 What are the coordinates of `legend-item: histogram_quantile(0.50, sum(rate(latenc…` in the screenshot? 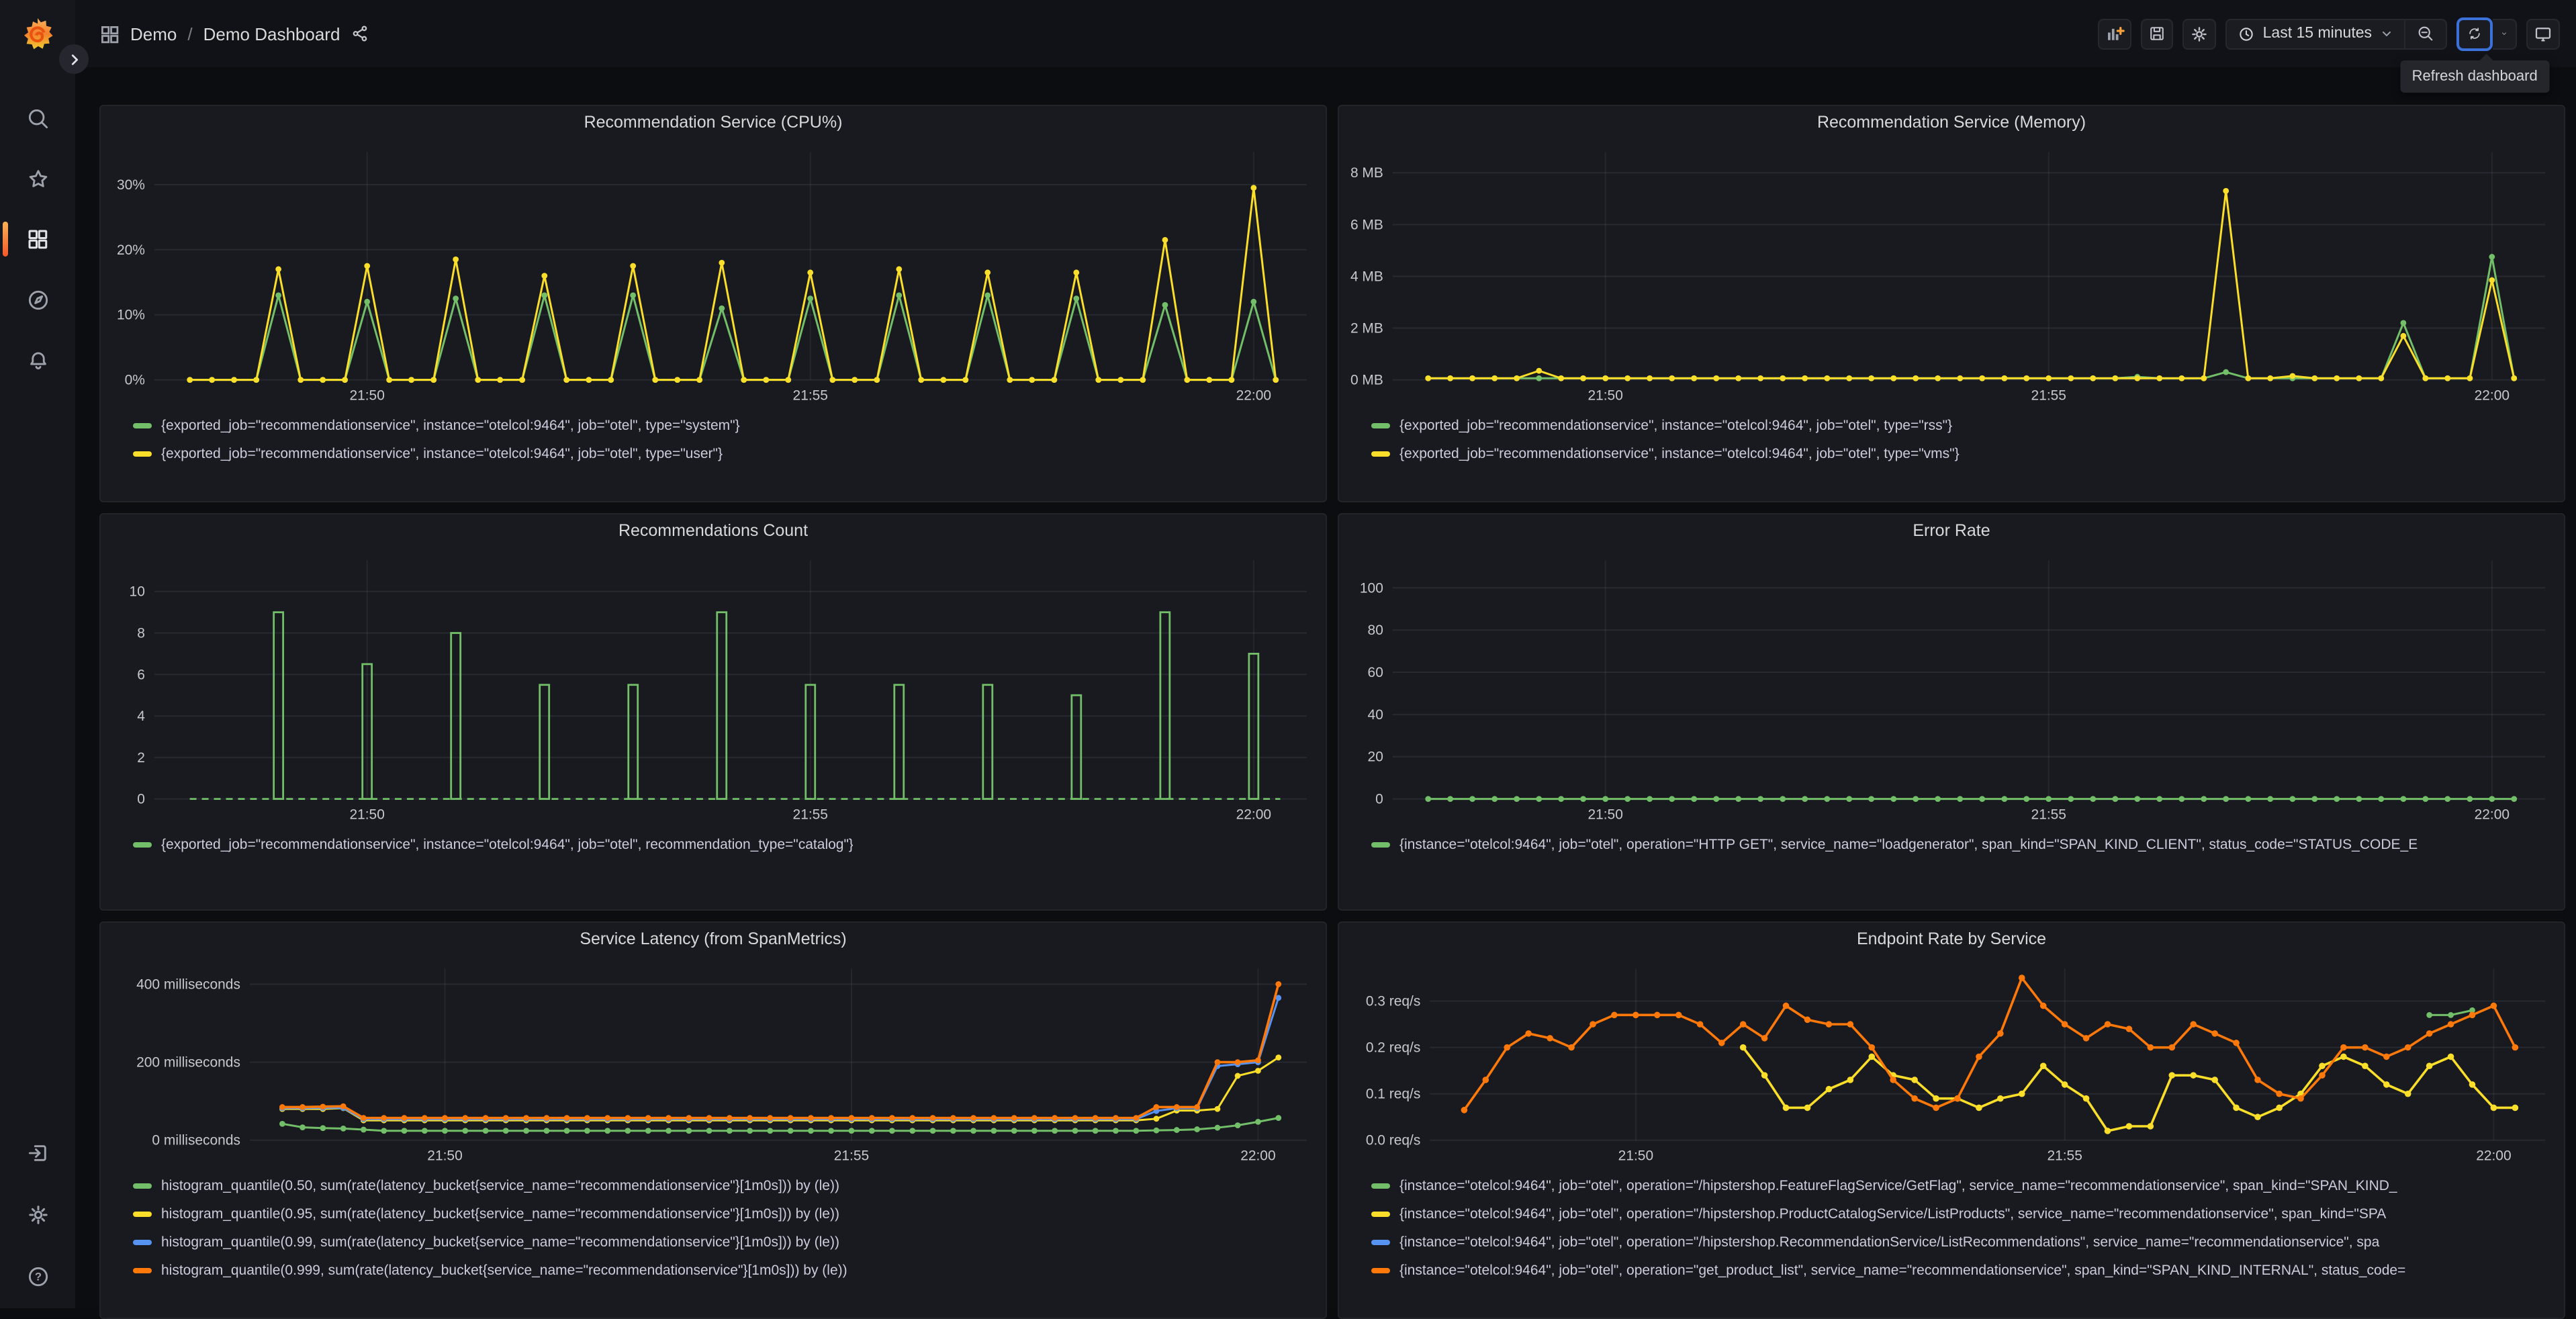 It's located at (722, 1185).